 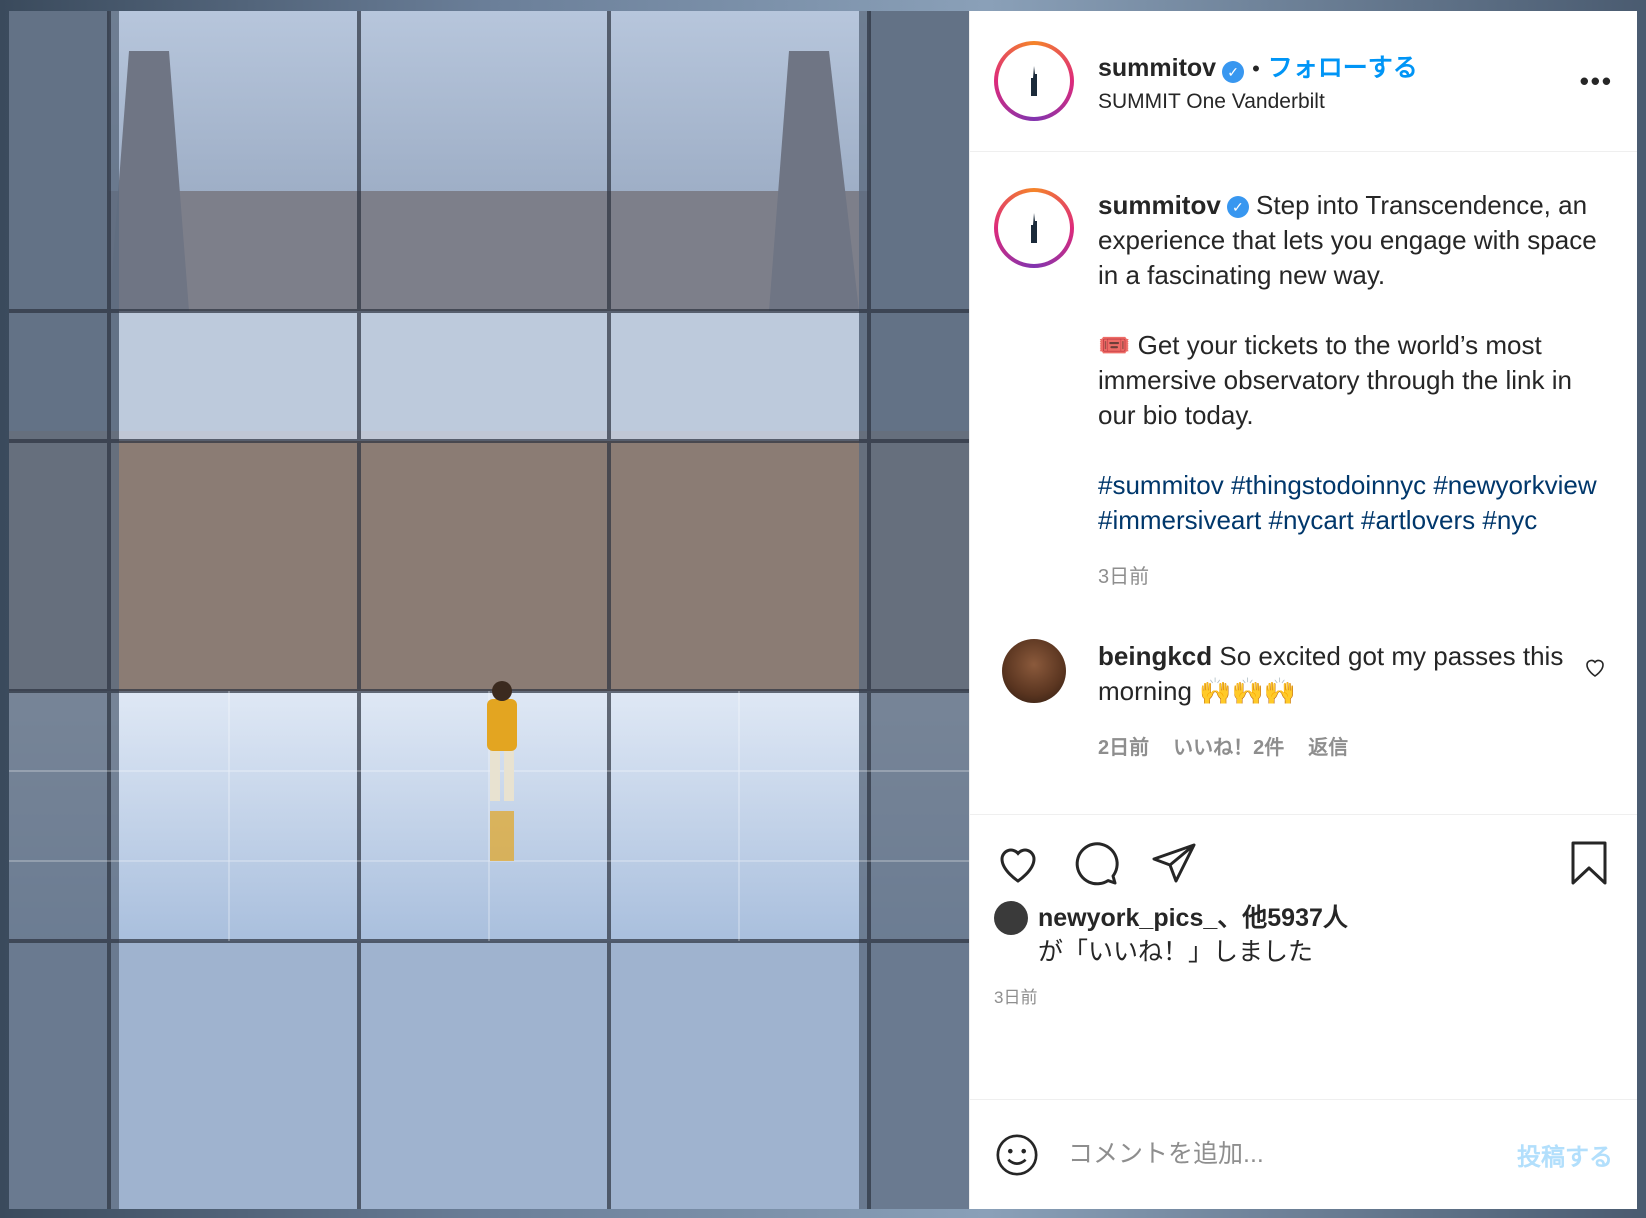 I want to click on emoji-smiley-icon, so click(x=1017, y=1155).